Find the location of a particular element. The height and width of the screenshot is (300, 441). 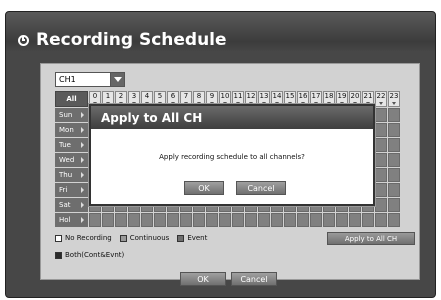

apply-to-all-ch-button: Apply to All CH is located at coordinates (371, 238).